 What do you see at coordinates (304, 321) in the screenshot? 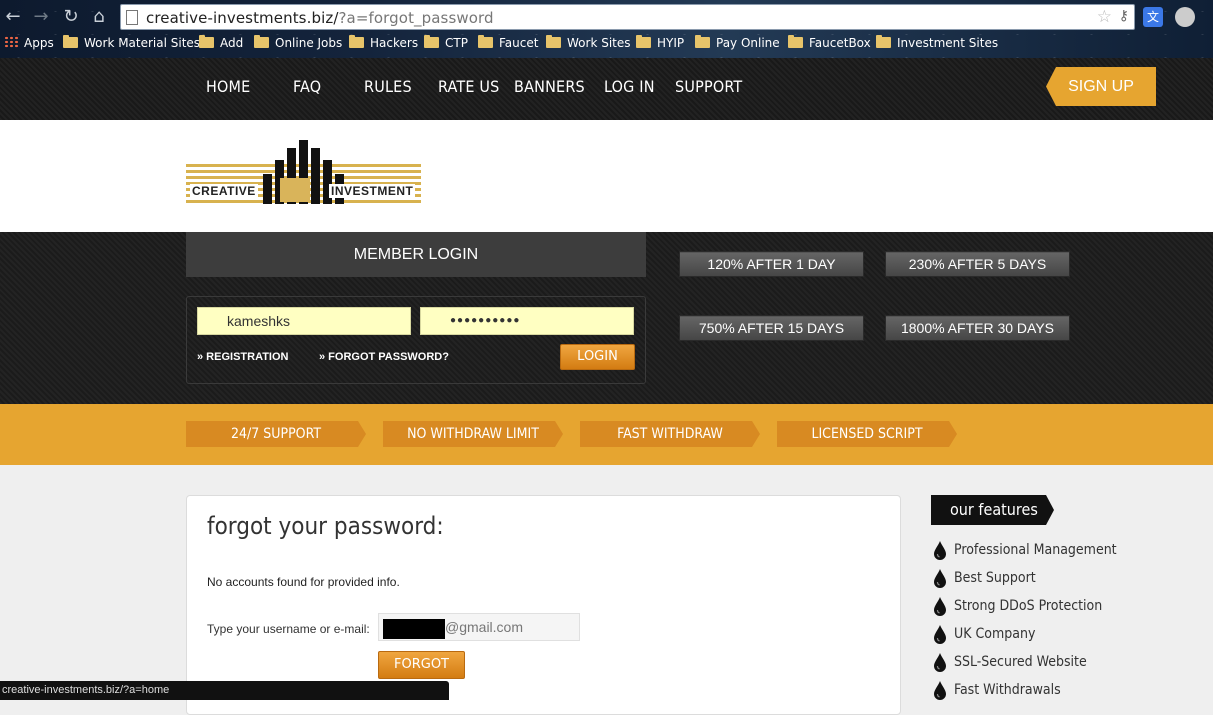
I see `username-field: kameshks` at bounding box center [304, 321].